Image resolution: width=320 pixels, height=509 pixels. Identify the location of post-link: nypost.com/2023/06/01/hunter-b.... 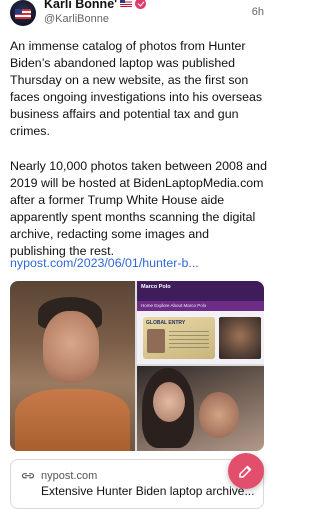
(104, 263).